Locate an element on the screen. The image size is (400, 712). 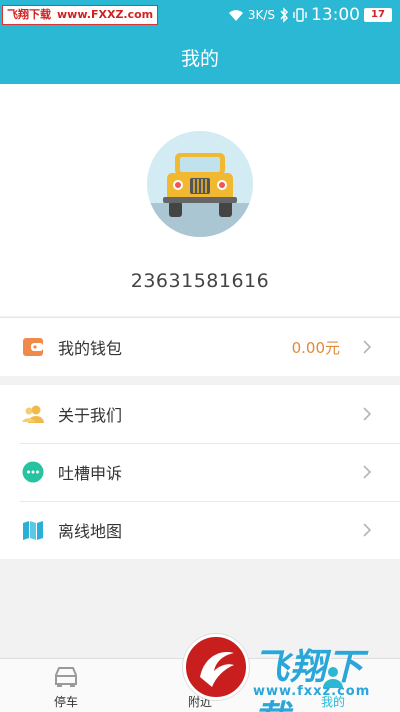
battery-icon: 17 is located at coordinates (378, 15).